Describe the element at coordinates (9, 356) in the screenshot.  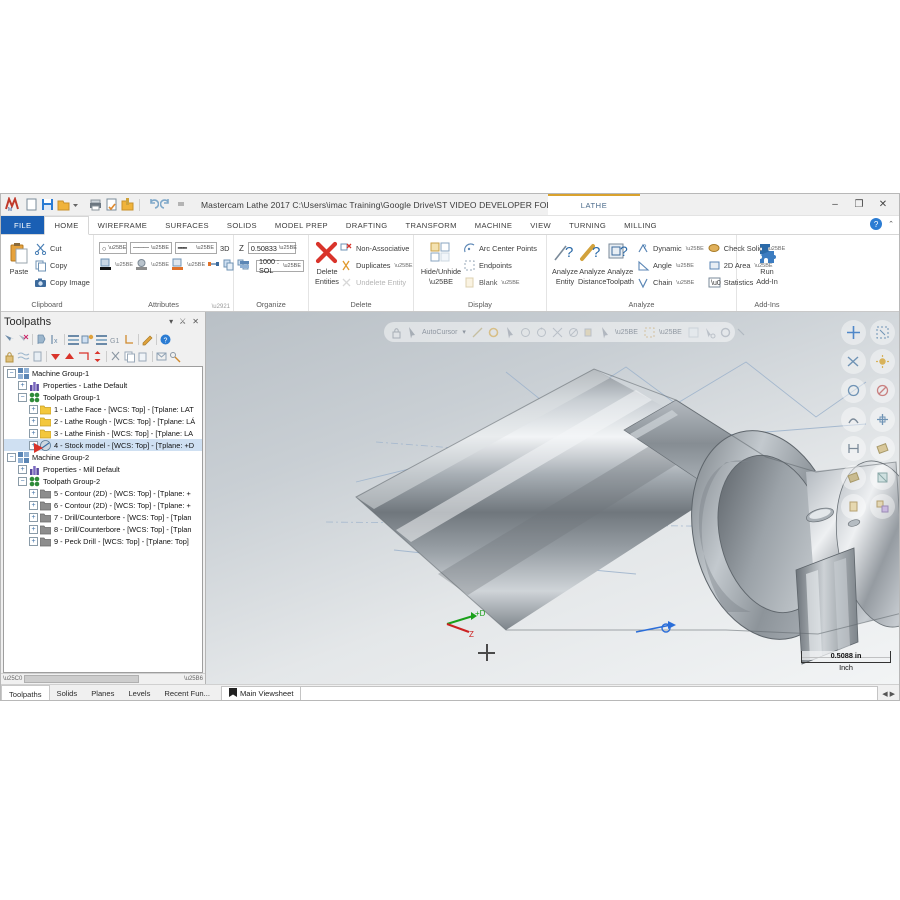
I see `toggle-lock-icon` at that location.